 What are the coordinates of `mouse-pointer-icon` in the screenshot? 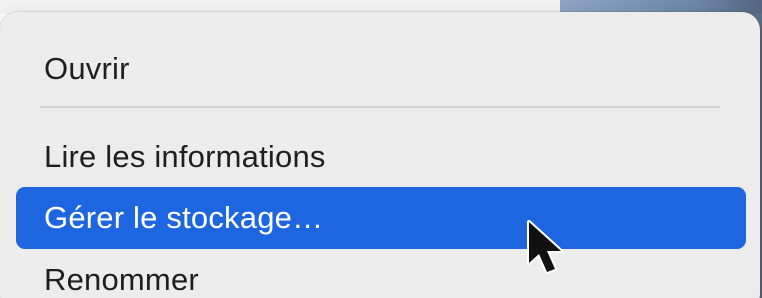 It's located at (545, 247).